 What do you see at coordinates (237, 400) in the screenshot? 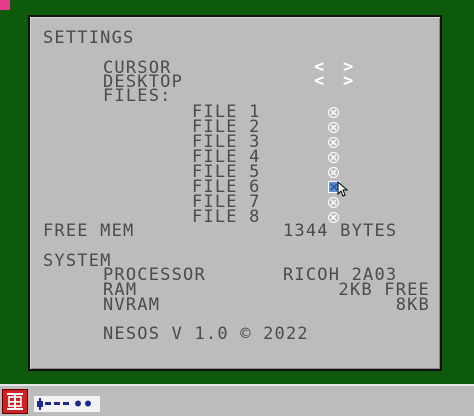
I see `taskbar` at bounding box center [237, 400].